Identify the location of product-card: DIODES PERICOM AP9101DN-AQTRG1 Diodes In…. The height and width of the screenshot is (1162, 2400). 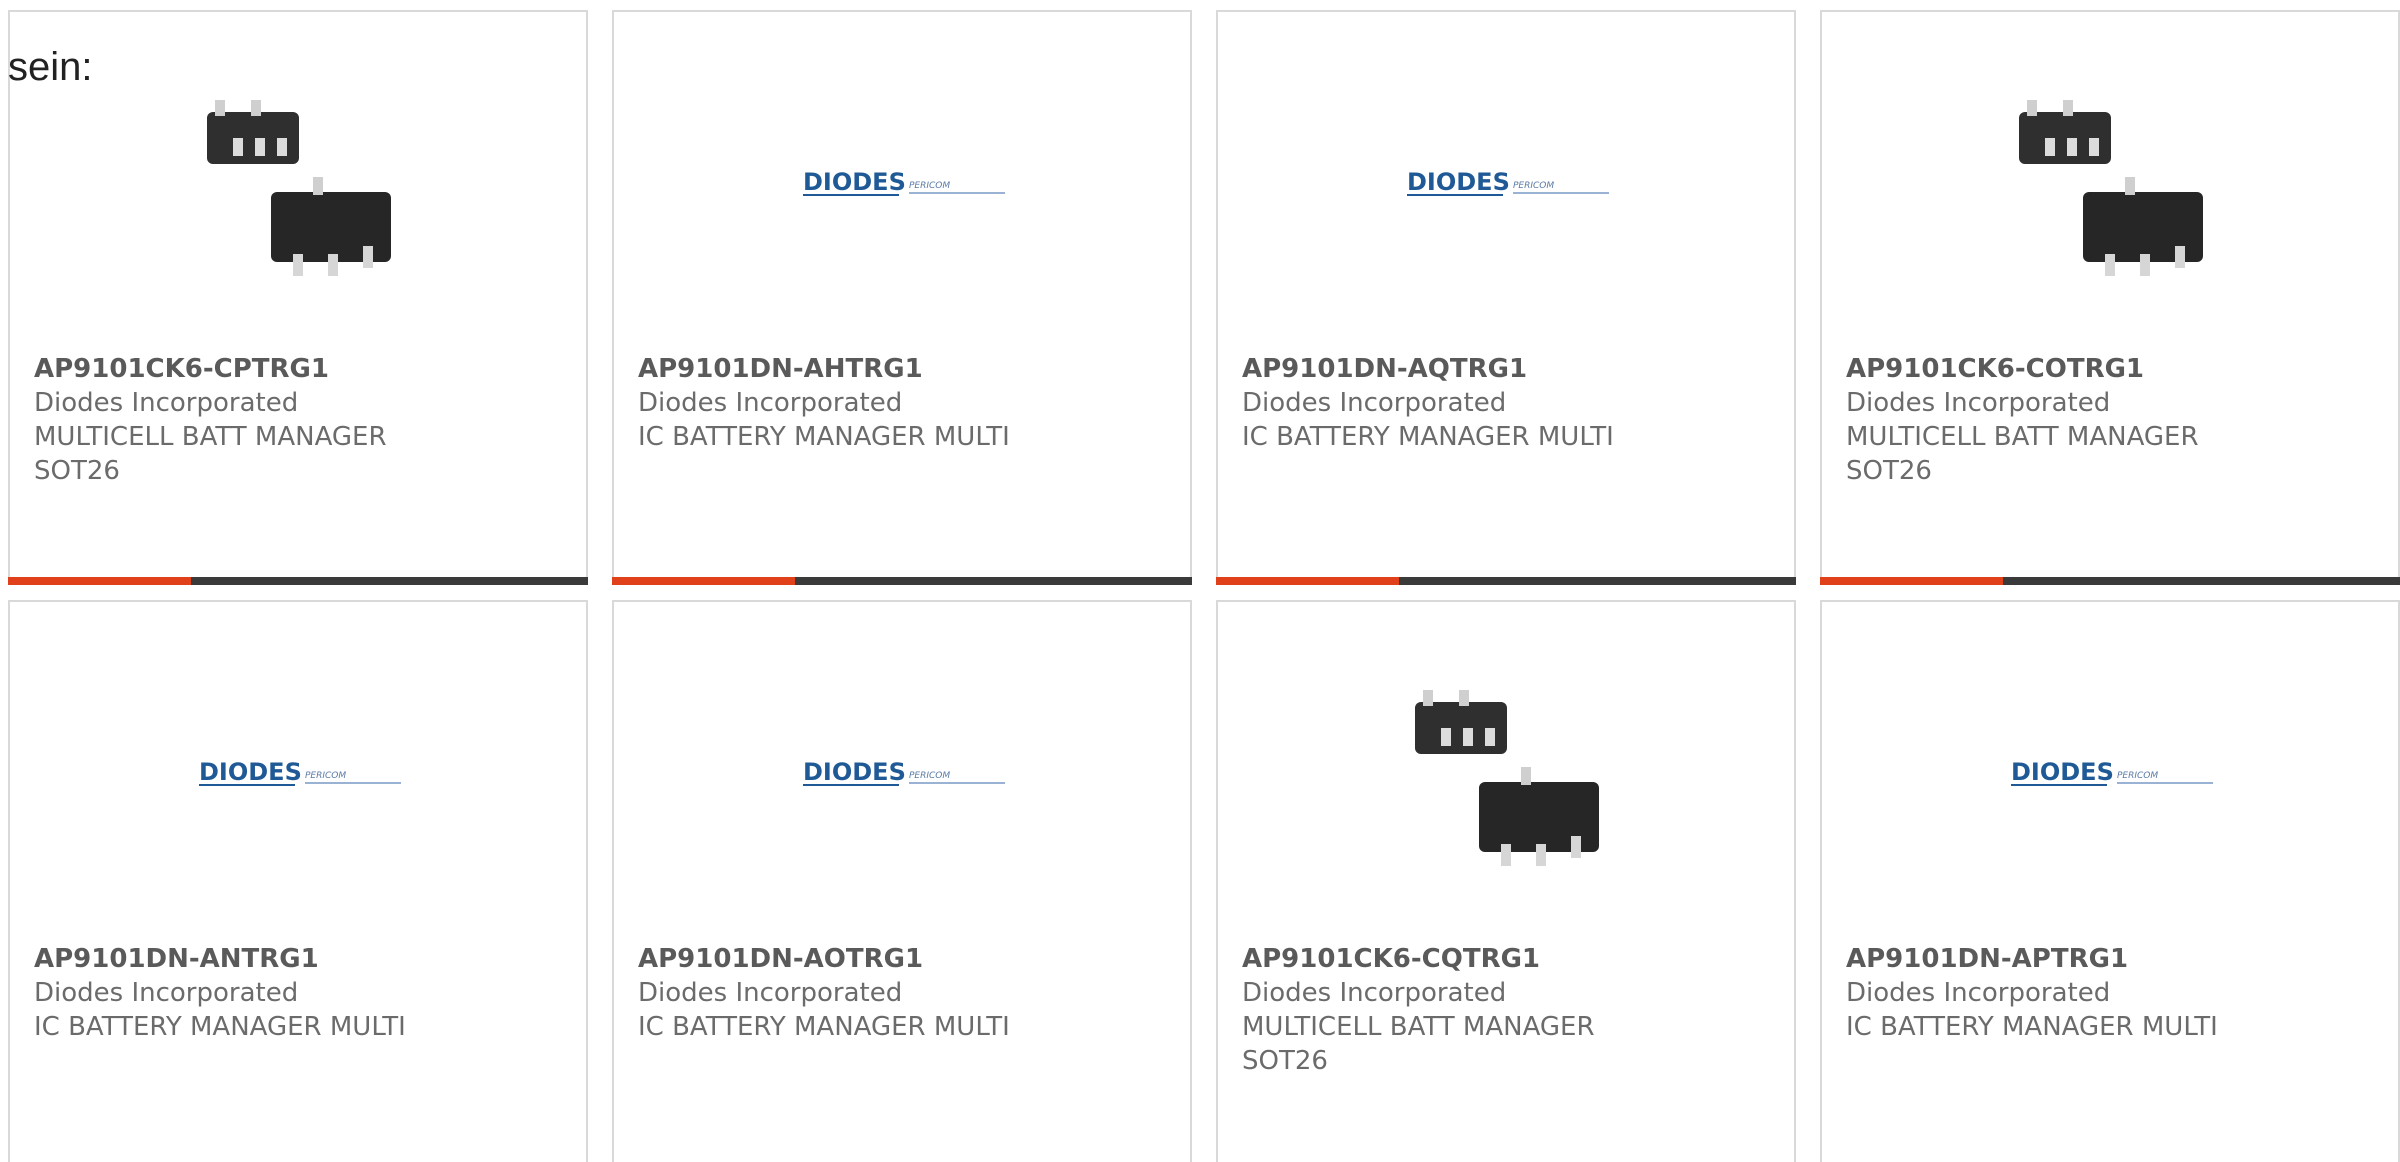
(1506, 297).